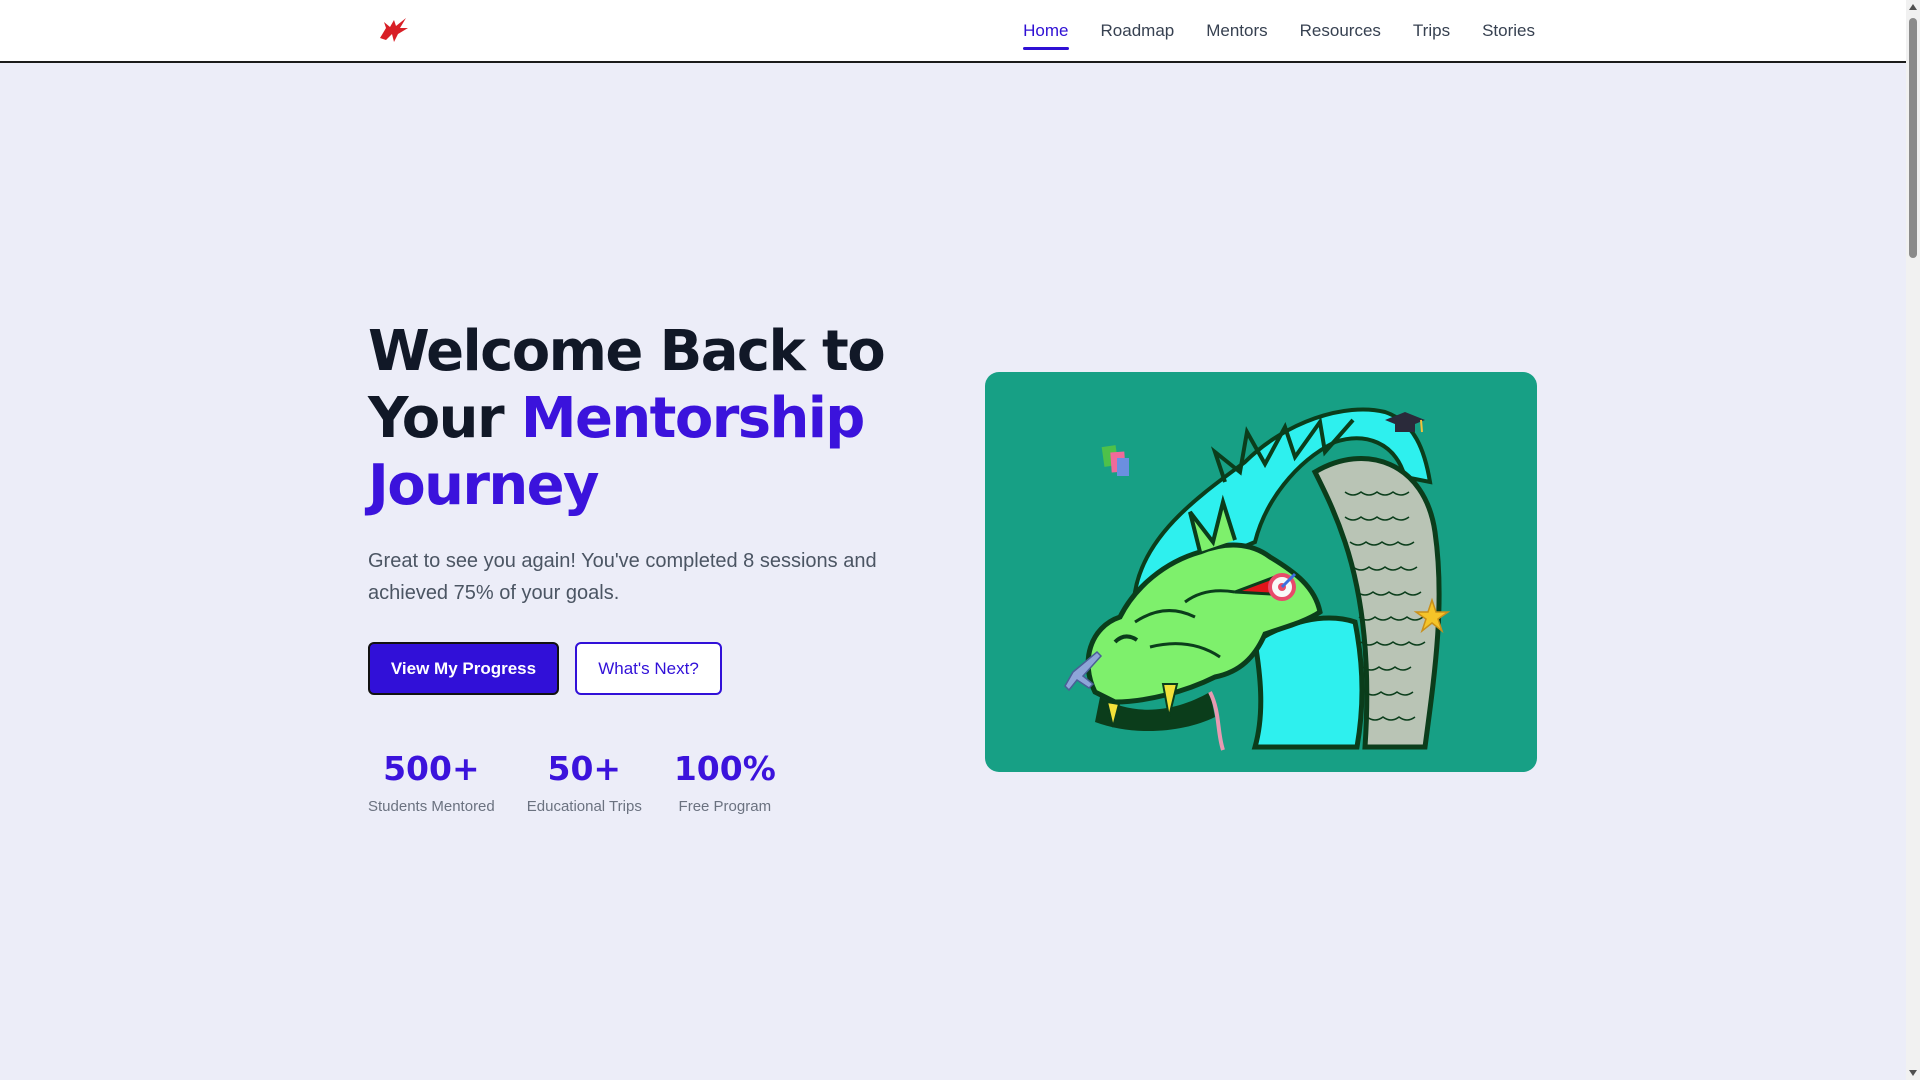  I want to click on target-icon, so click(1282, 586).